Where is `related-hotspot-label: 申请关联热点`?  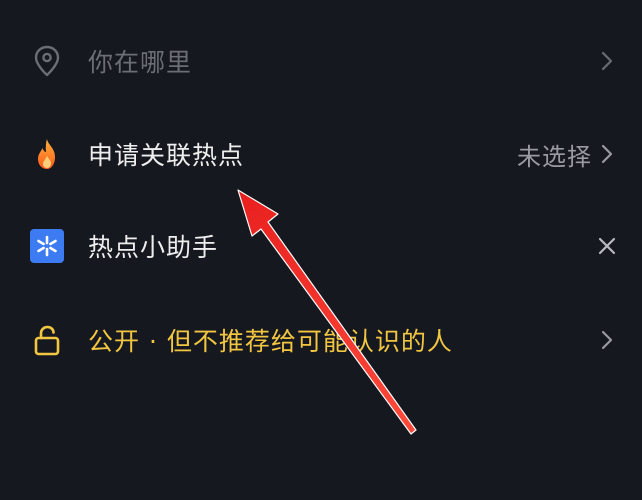
related-hotspot-label: 申请关联热点 is located at coordinates (166, 155).